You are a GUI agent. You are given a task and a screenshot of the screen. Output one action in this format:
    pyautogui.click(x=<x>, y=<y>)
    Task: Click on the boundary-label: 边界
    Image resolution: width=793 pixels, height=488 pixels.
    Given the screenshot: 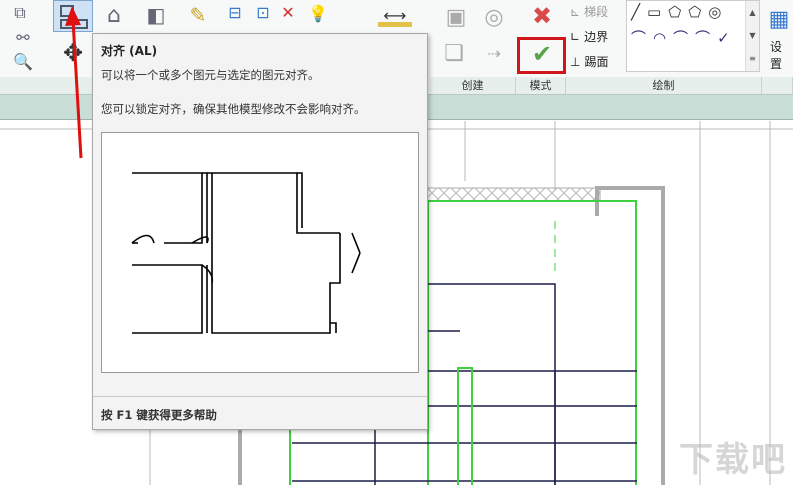 What is the action you would take?
    pyautogui.click(x=596, y=37)
    